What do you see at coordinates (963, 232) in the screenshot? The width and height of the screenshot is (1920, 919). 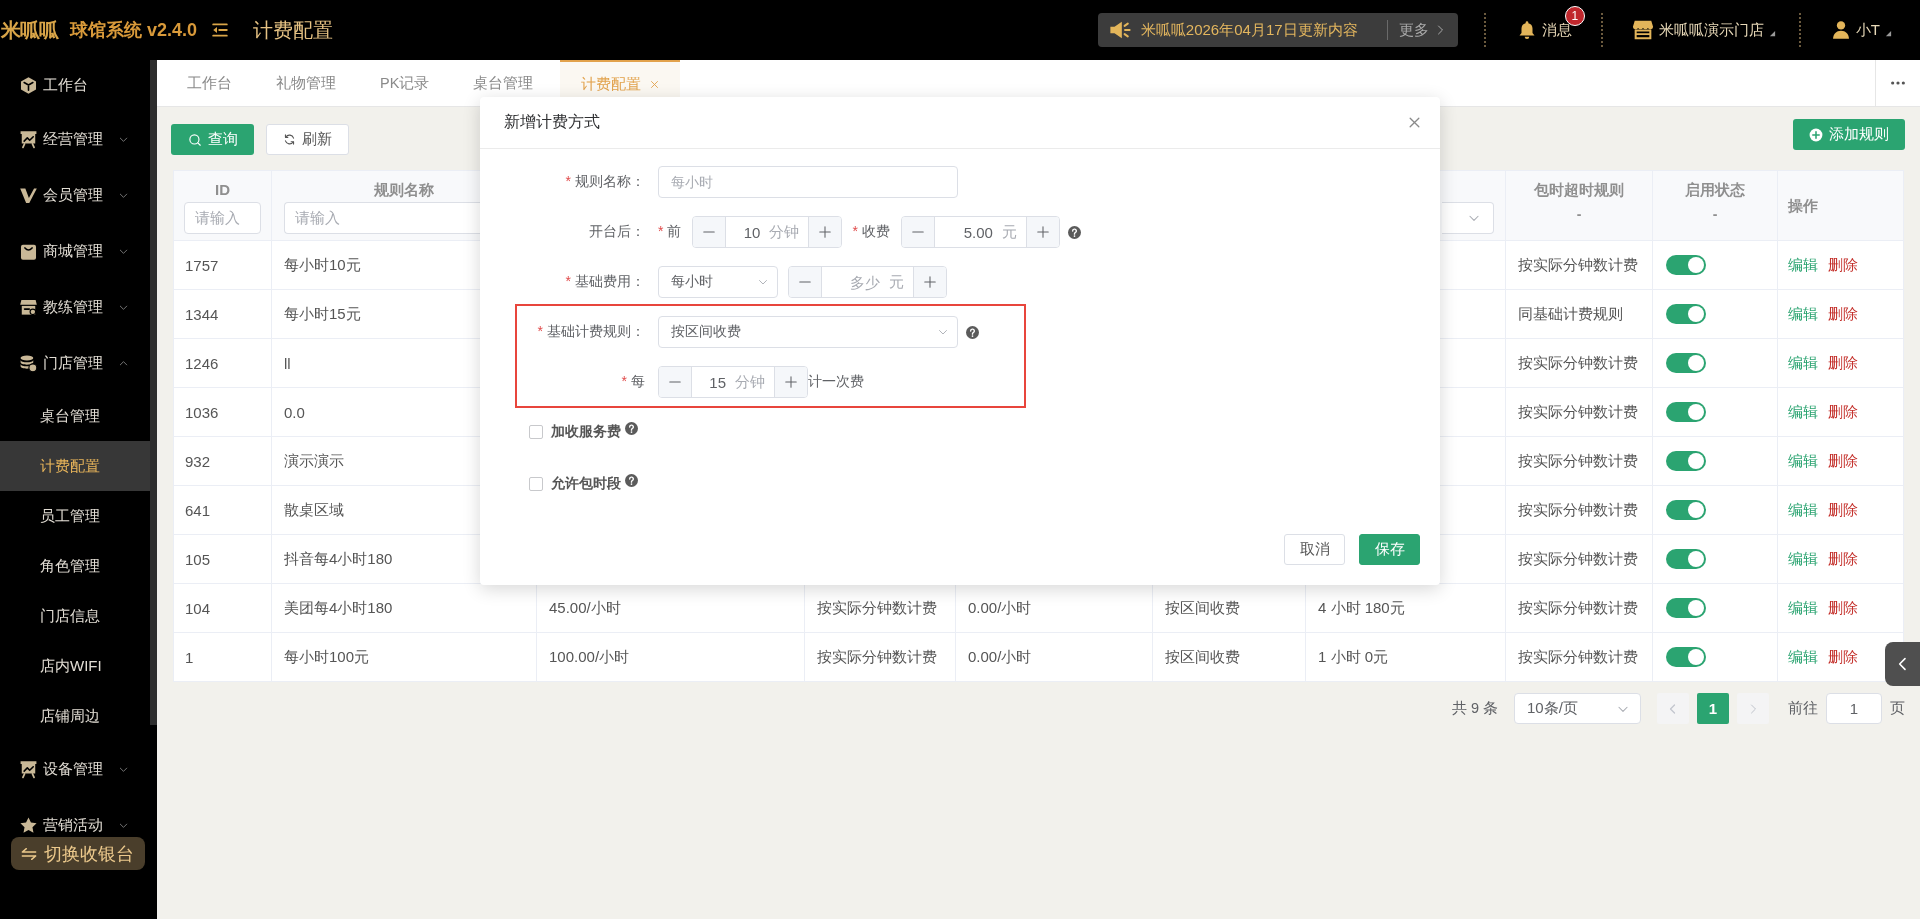 I see `number-input: 5.00` at bounding box center [963, 232].